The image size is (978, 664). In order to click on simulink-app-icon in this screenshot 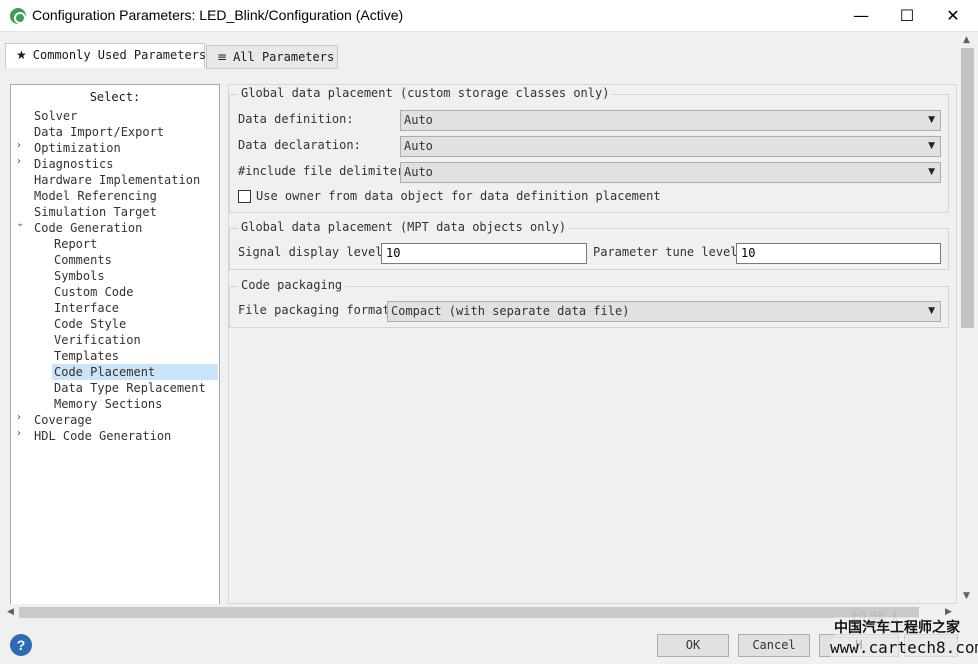, I will do `click(18, 16)`.